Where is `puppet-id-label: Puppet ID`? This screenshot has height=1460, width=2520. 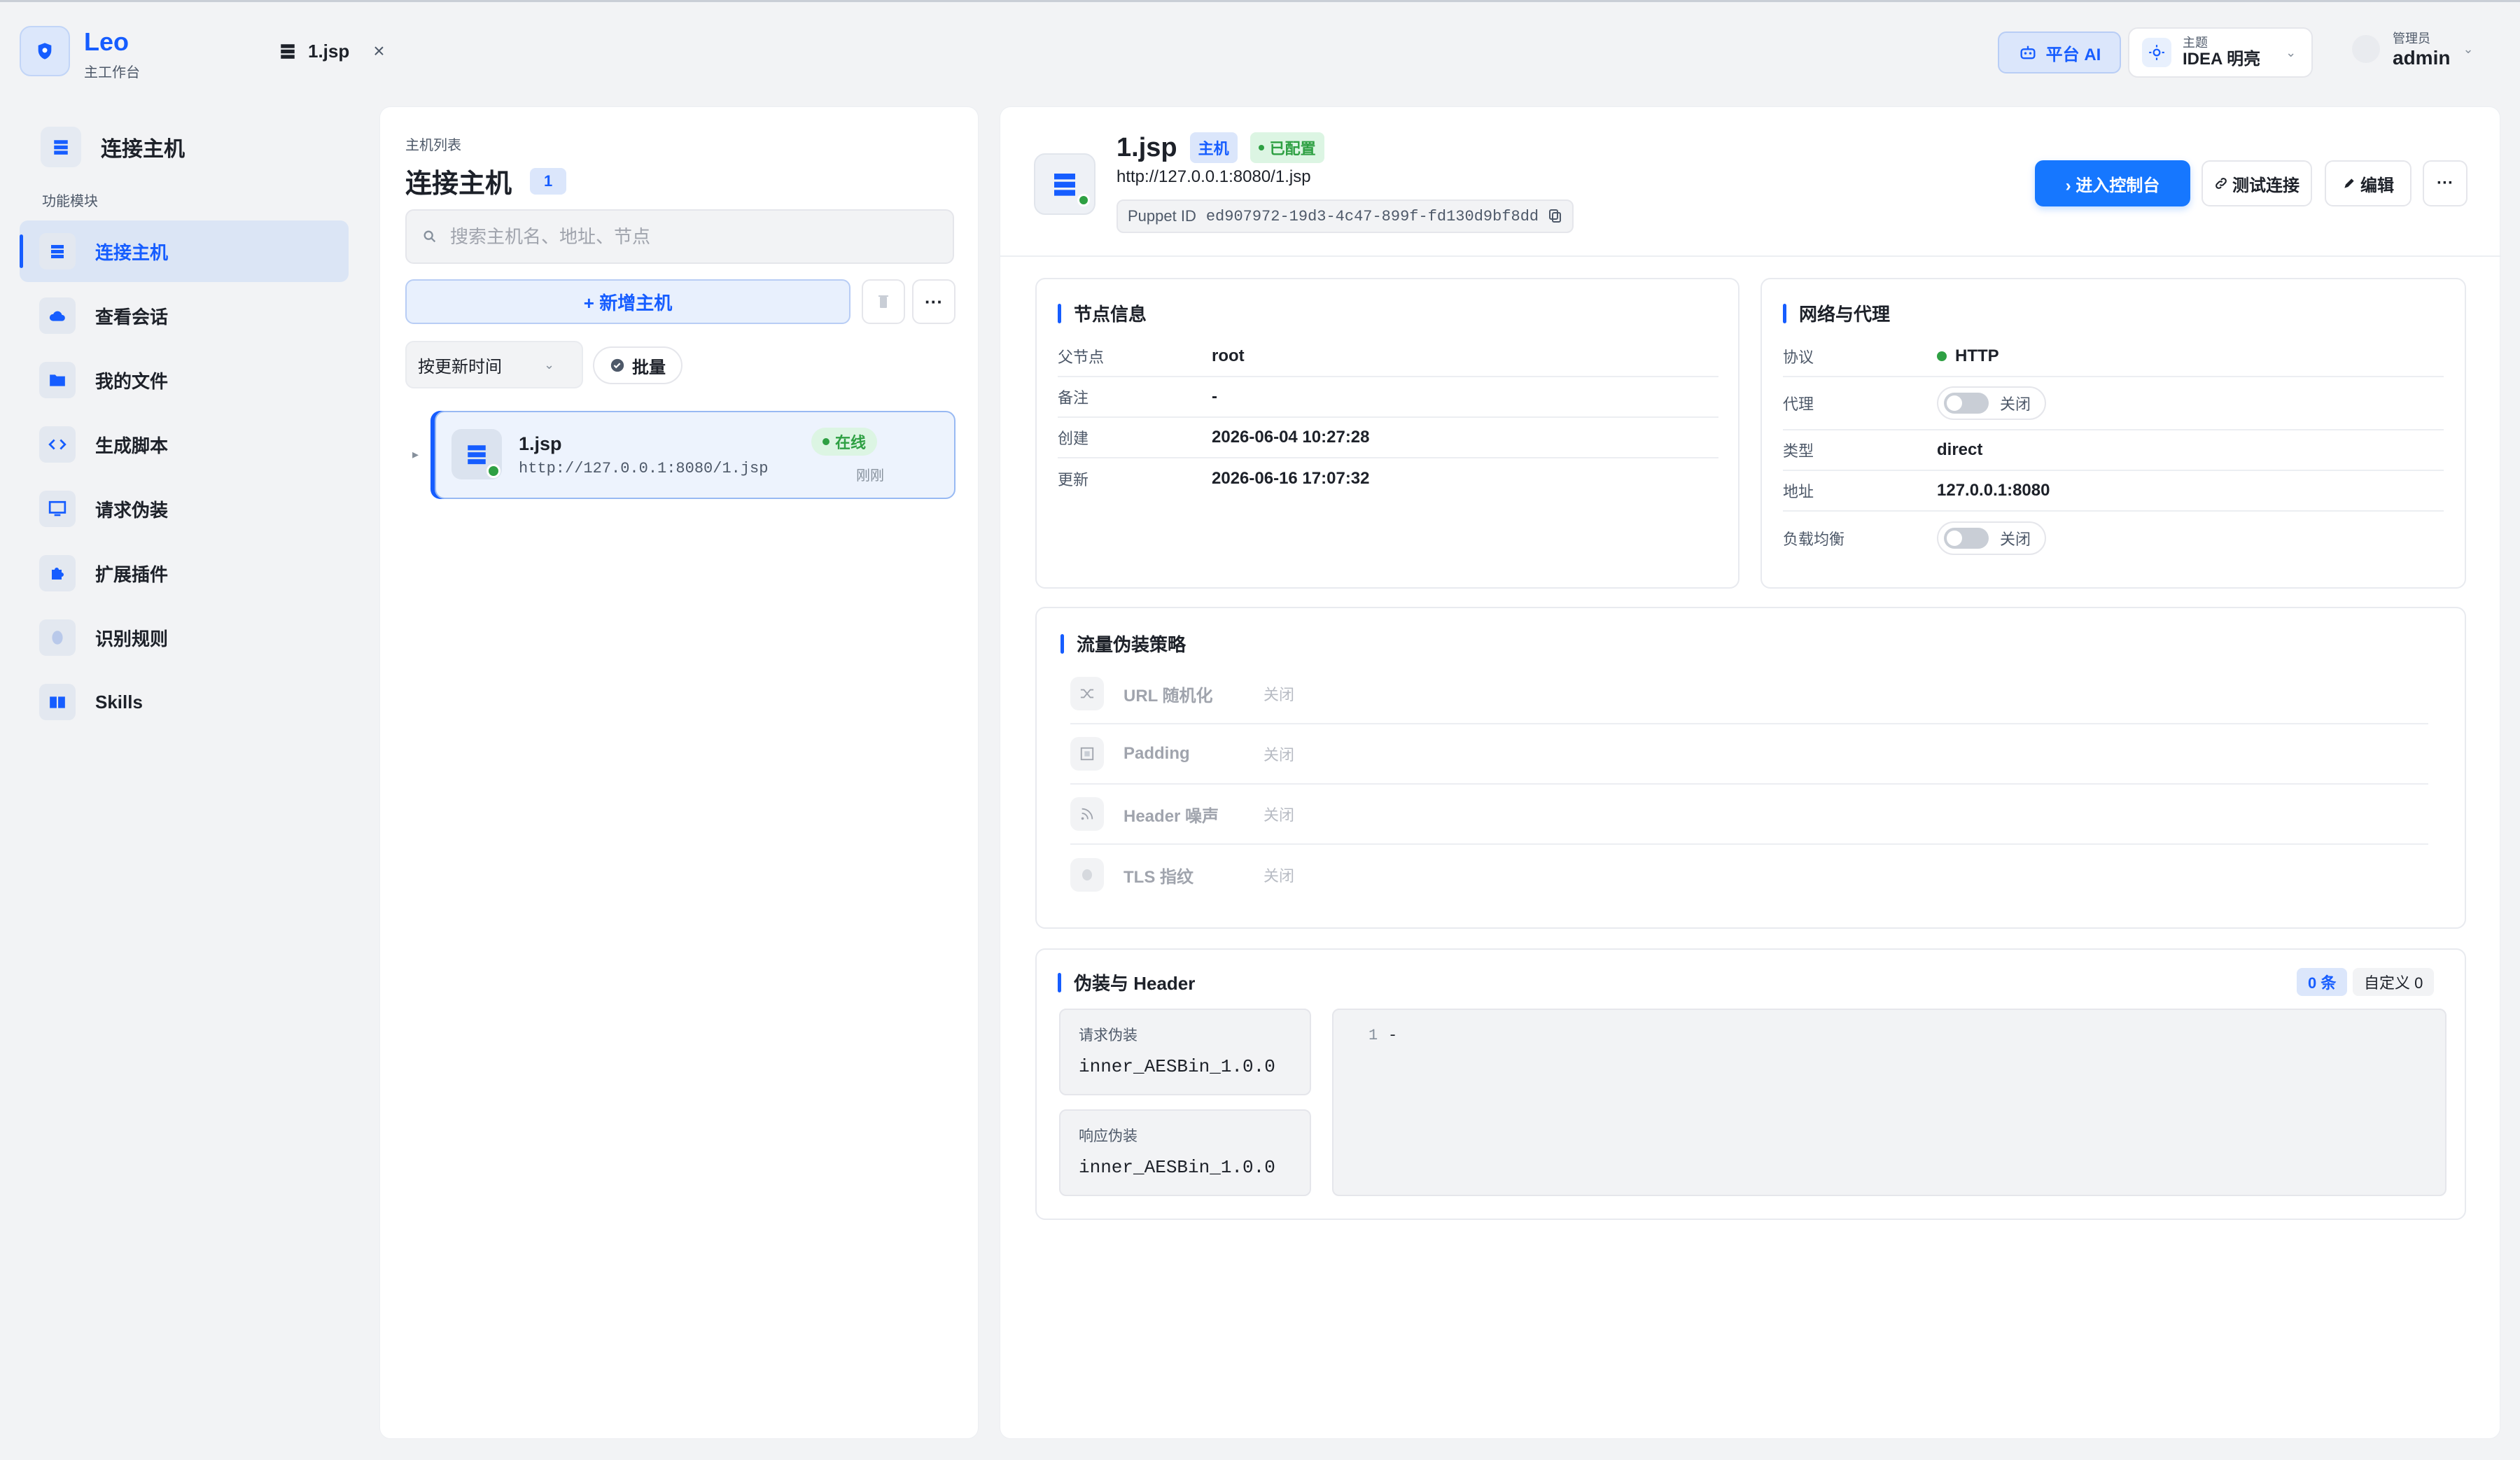 puppet-id-label: Puppet ID is located at coordinates (1162, 216).